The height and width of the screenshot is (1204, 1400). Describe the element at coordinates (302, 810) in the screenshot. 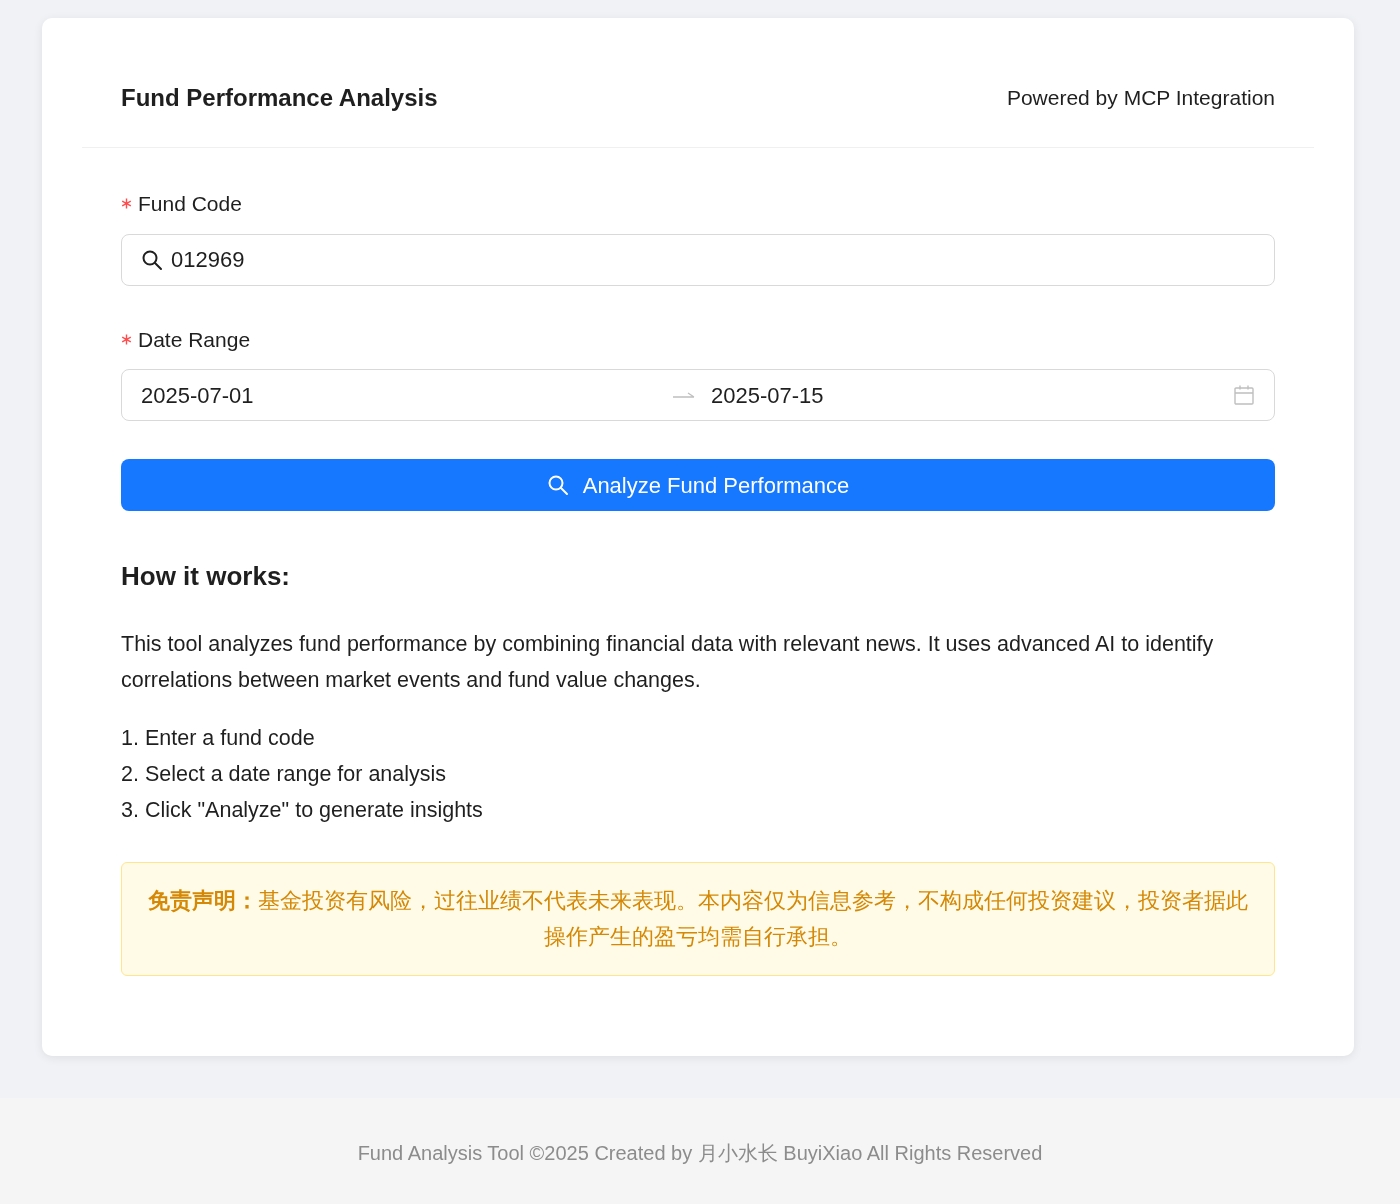

I see `step-text: 3. Click "Analyze" to generate insights` at that location.